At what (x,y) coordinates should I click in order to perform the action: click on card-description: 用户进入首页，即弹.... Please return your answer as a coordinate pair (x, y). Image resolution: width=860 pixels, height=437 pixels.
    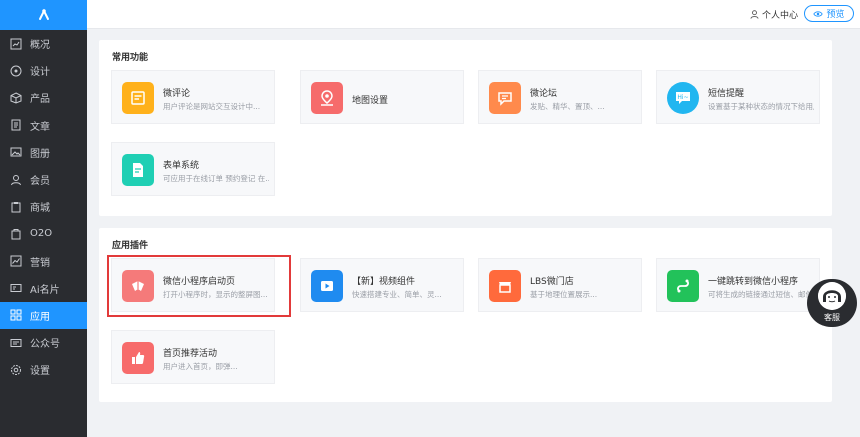
    Looking at the image, I should click on (200, 366).